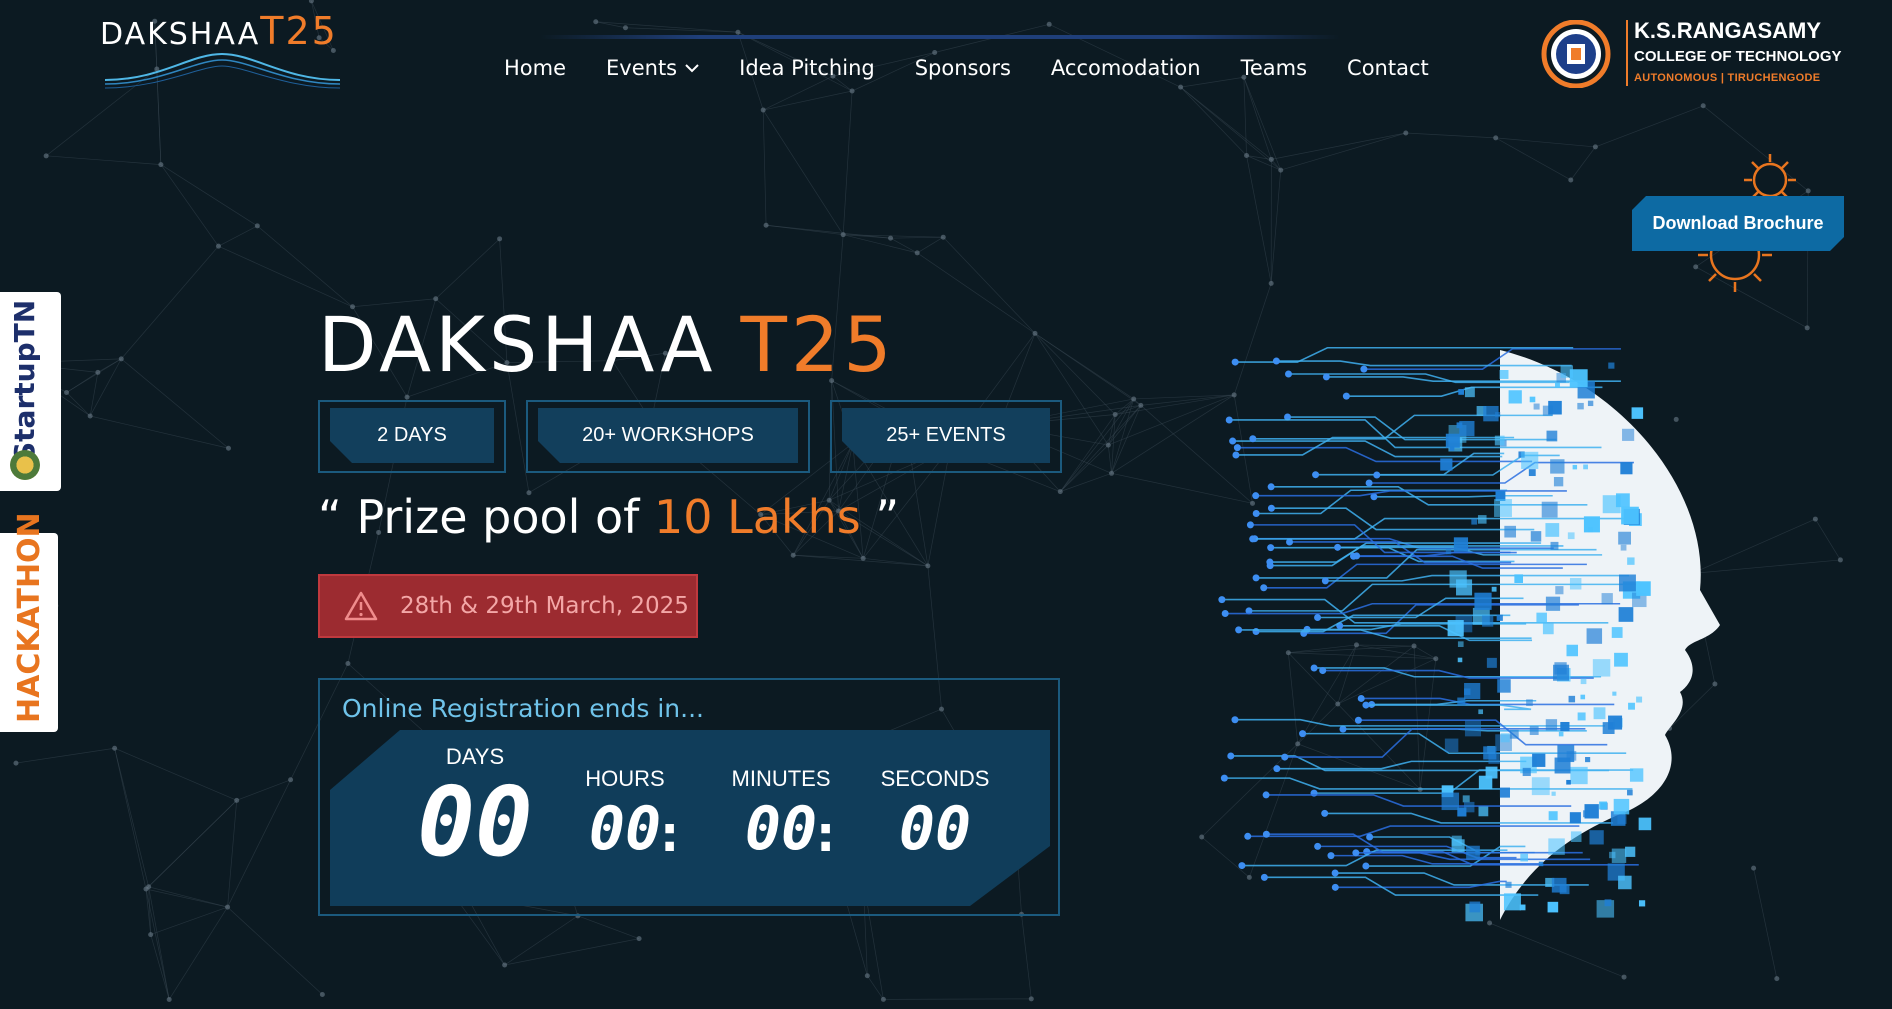 Image resolution: width=1892 pixels, height=1009 pixels. I want to click on download-brochure-button: Download Brochure, so click(1738, 223).